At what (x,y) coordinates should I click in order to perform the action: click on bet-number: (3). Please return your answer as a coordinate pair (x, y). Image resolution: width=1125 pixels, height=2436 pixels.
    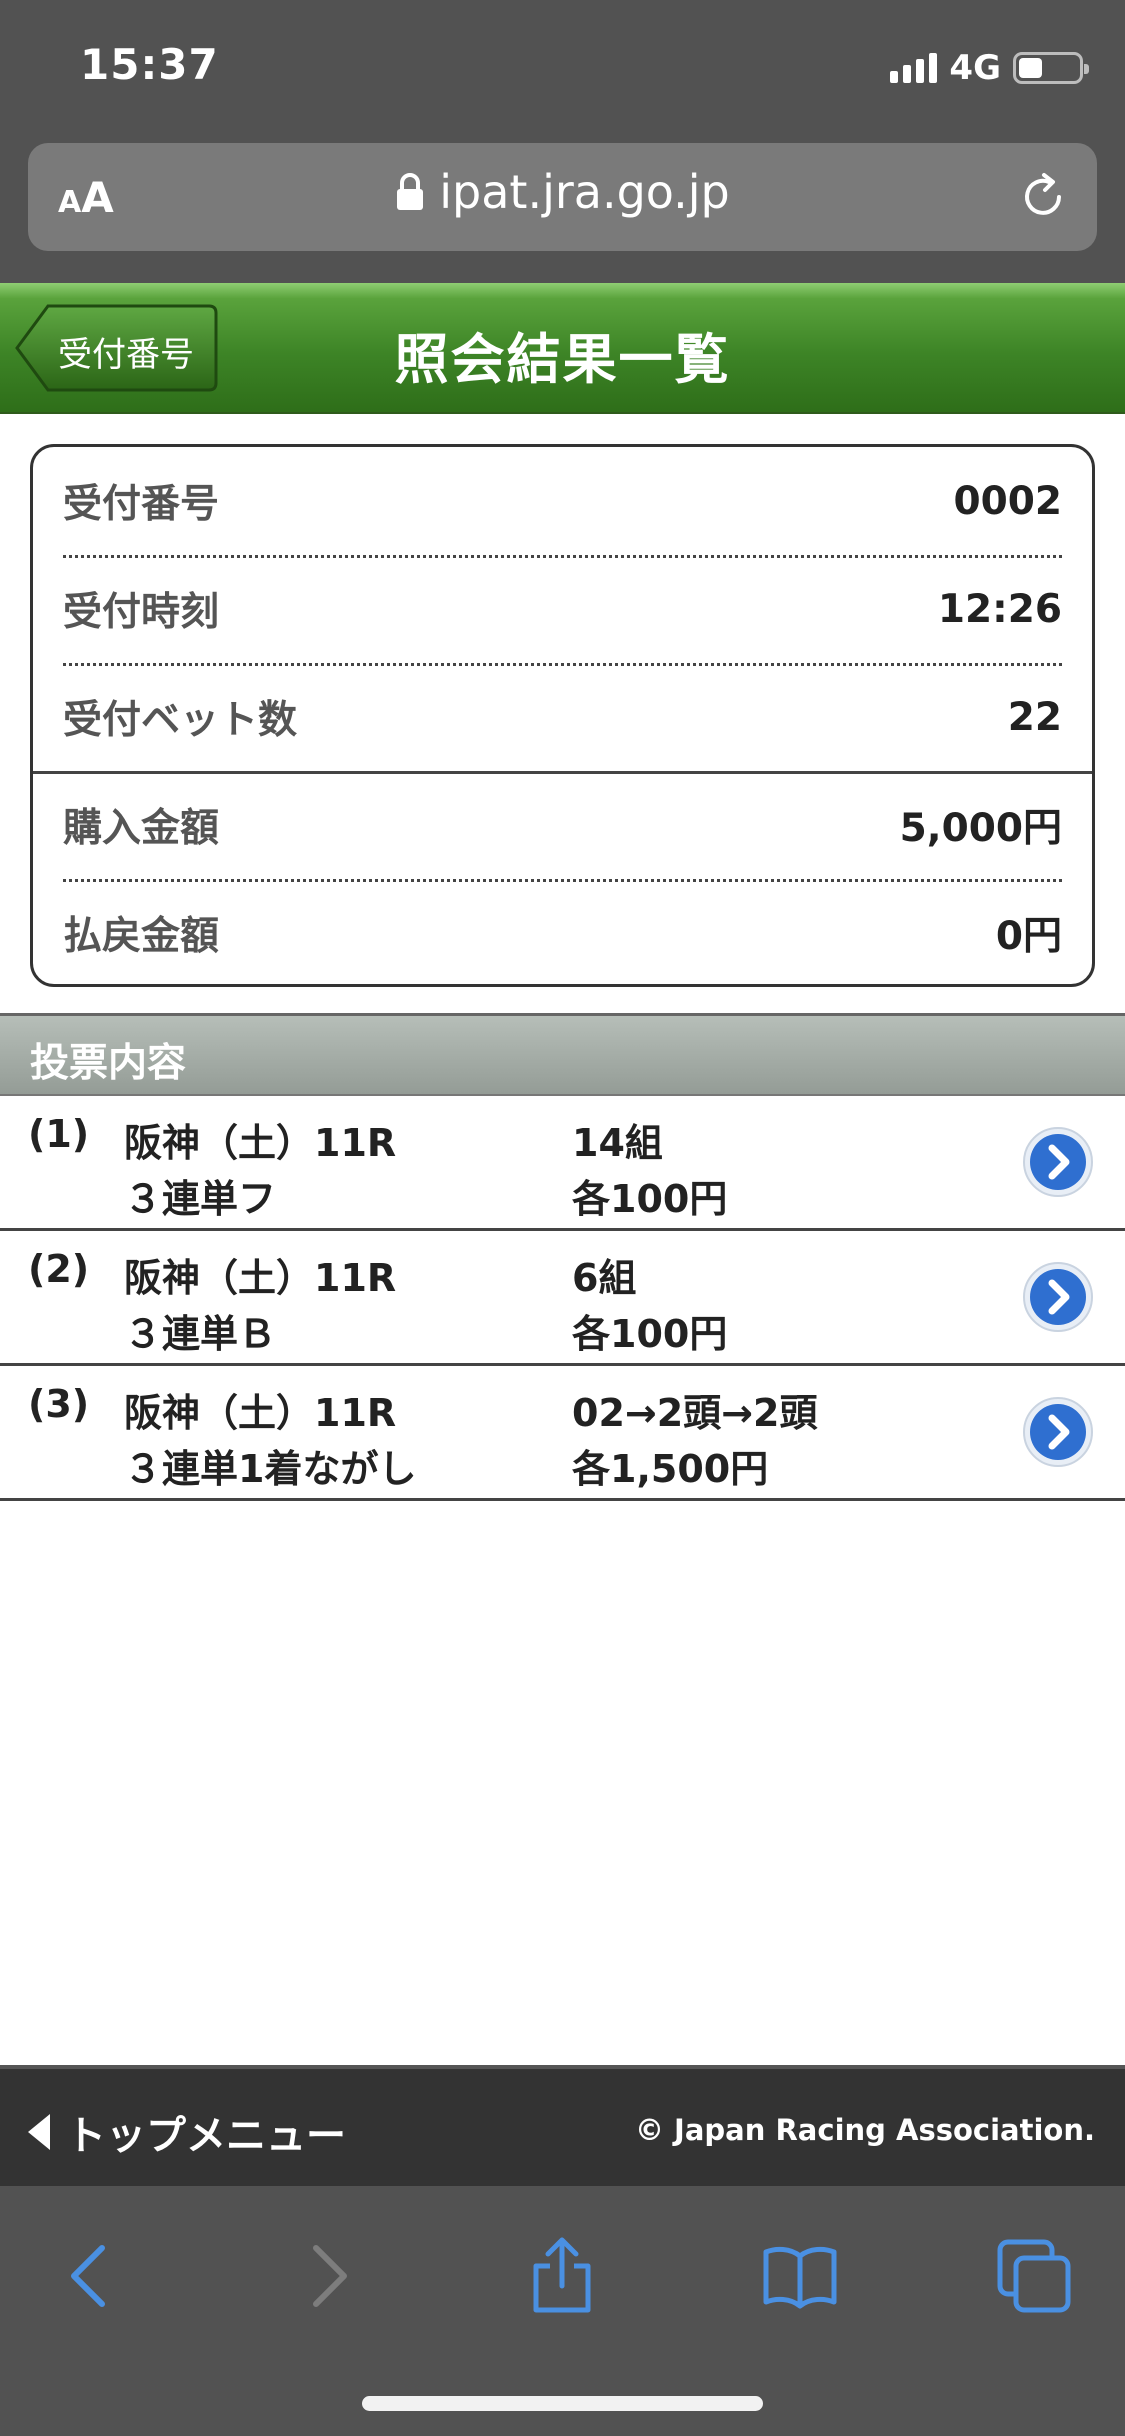
    Looking at the image, I should click on (59, 1404).